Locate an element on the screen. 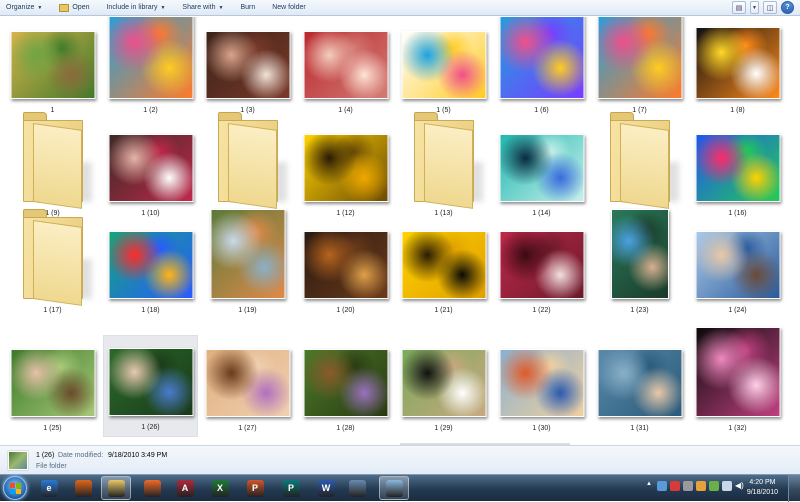 The image size is (800, 502). clock-date: 9/18/2010 is located at coordinates (762, 492).